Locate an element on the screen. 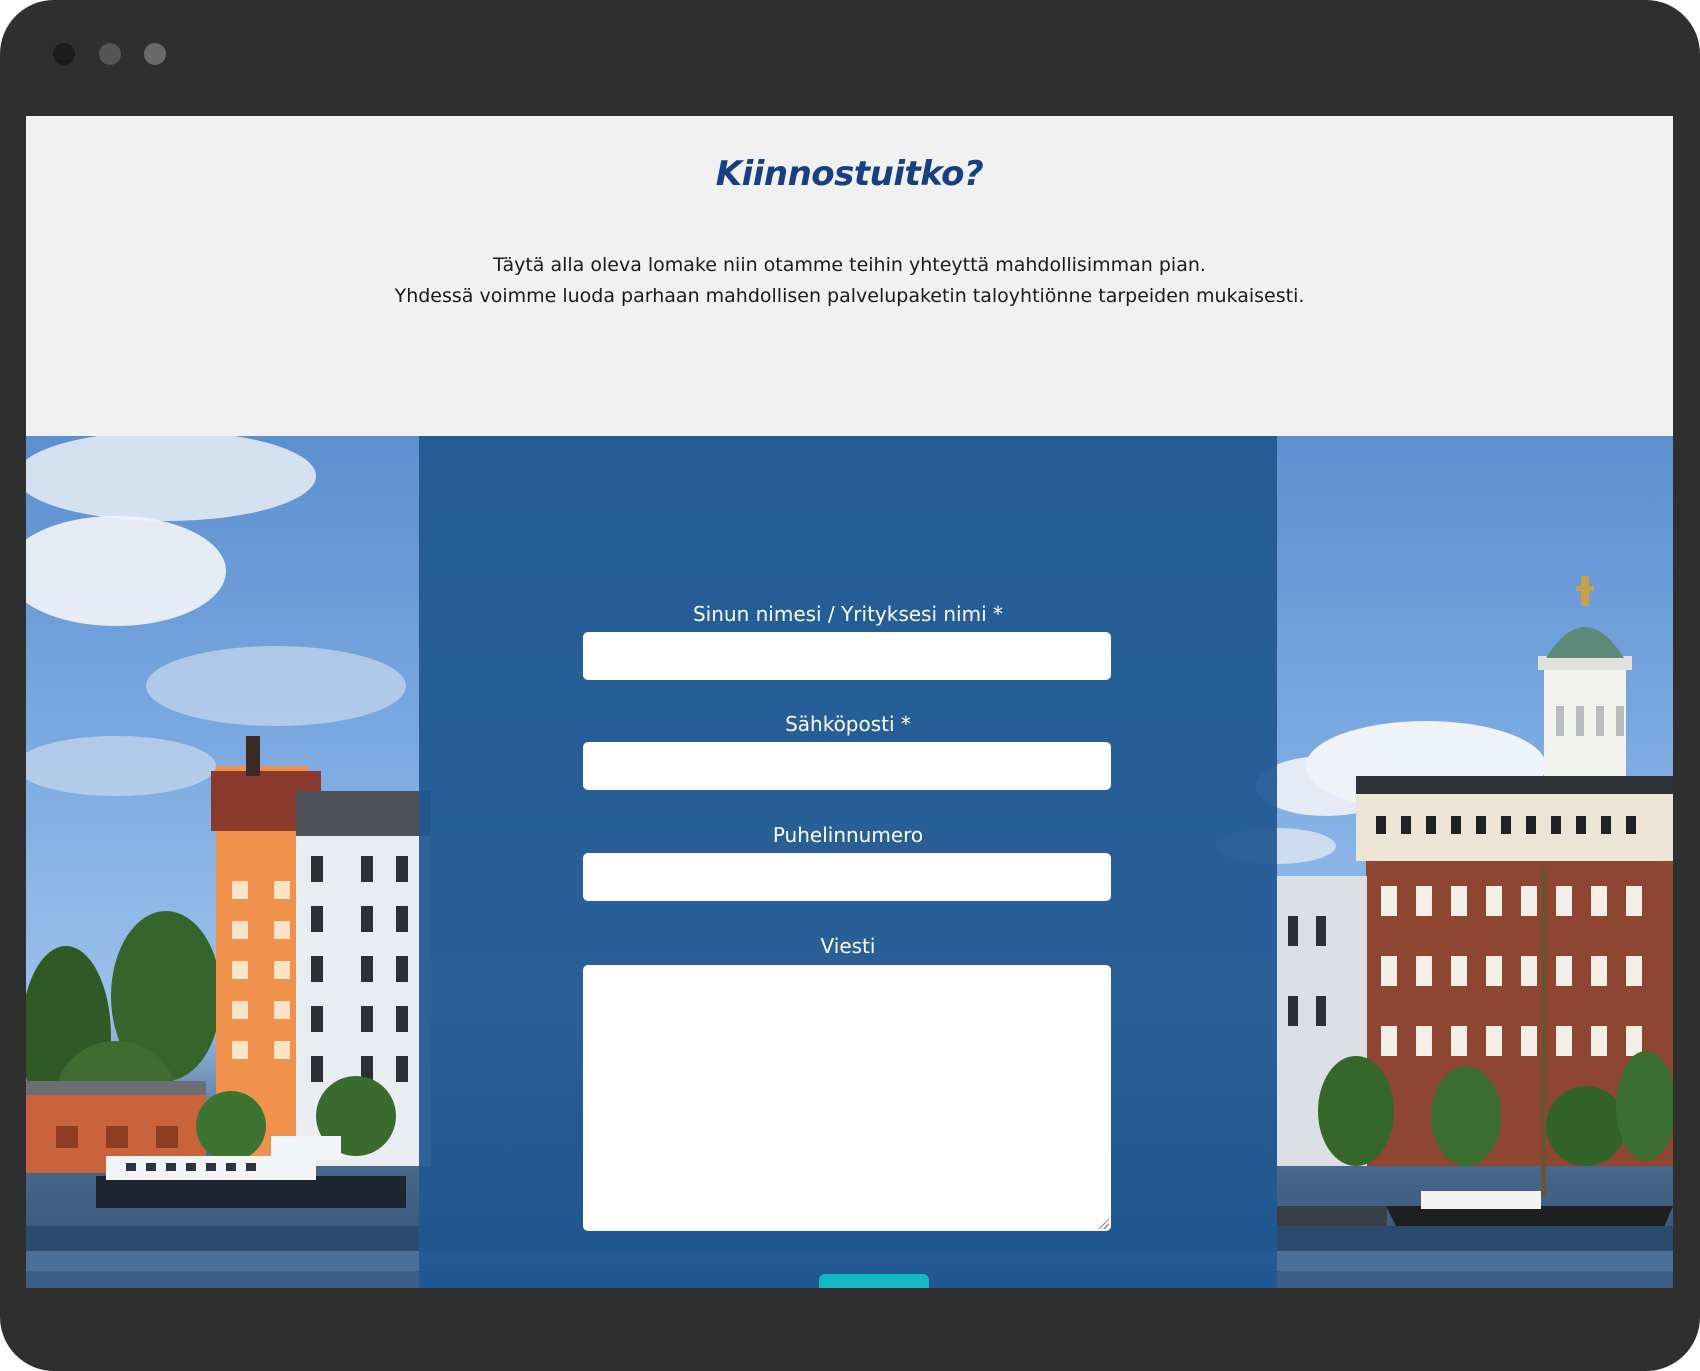  message-label: Viesti is located at coordinates (848, 946).